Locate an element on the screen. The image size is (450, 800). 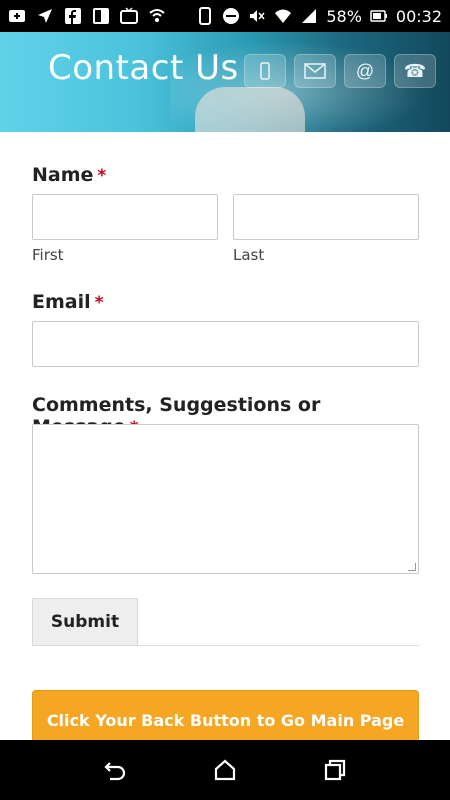
clock: 00:32 is located at coordinates (418, 16).